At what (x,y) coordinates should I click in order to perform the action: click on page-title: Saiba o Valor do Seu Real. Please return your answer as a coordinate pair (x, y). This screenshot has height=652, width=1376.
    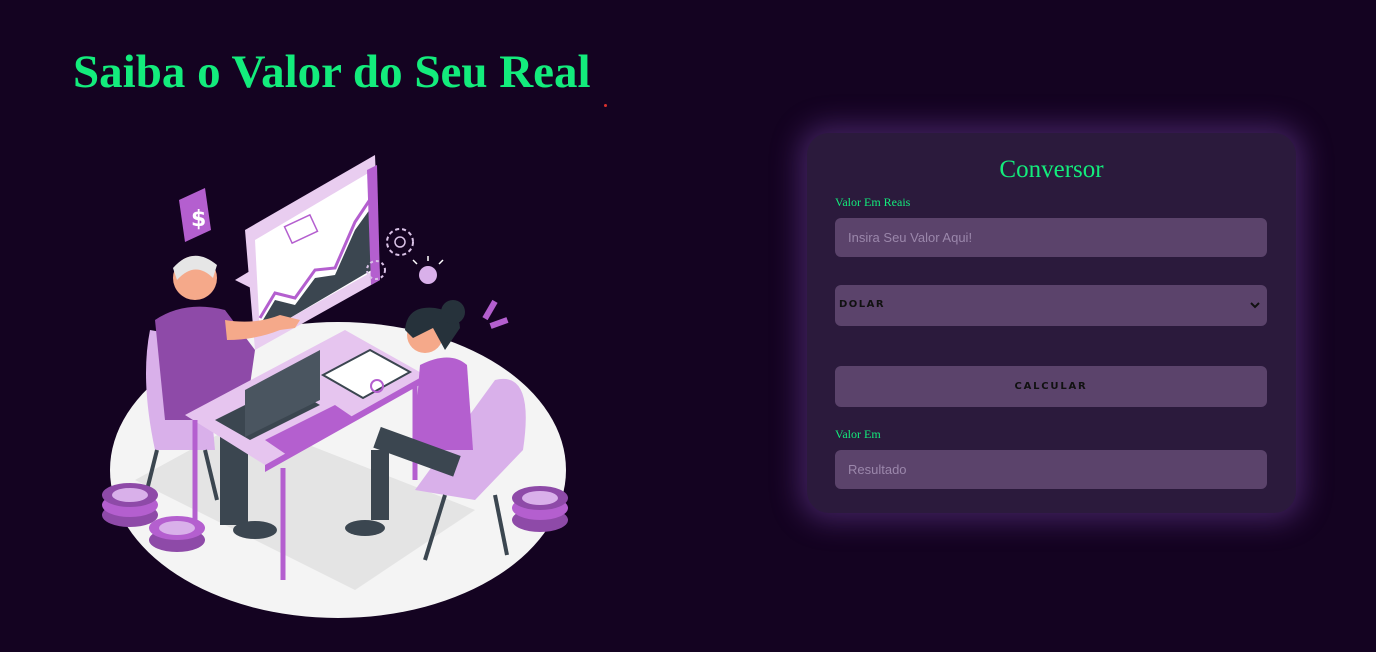
    Looking at the image, I should click on (332, 72).